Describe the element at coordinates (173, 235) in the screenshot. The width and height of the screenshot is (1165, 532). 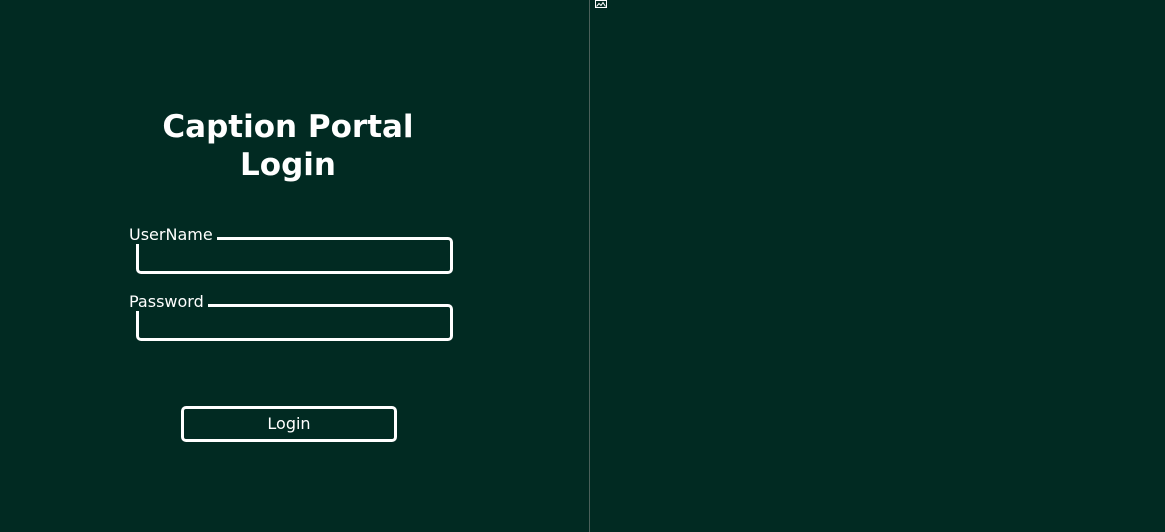
I see `username-label: UserName` at that location.